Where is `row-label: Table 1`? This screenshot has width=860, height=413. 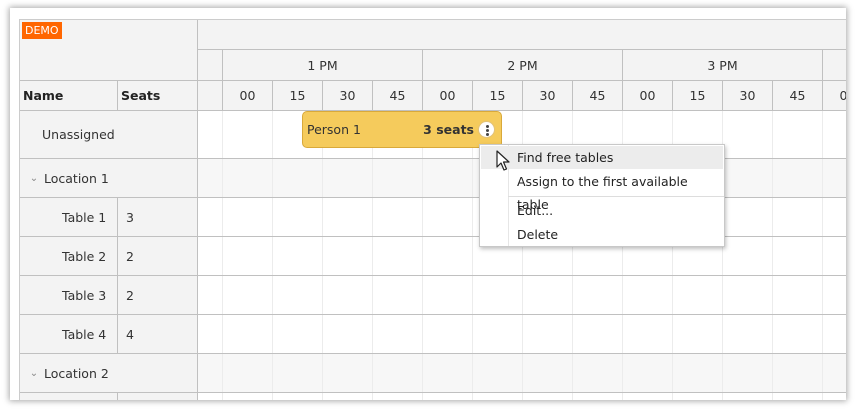
row-label: Table 1 is located at coordinates (84, 217).